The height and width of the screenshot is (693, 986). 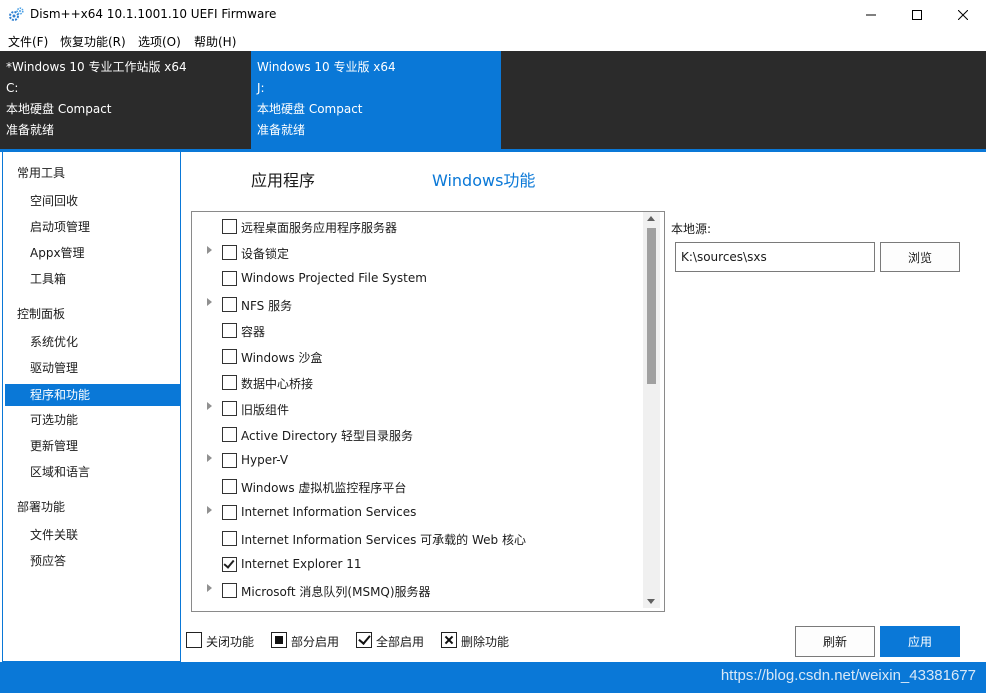 I want to click on sidebar-group-common-tools: 常用工具, so click(x=41, y=173).